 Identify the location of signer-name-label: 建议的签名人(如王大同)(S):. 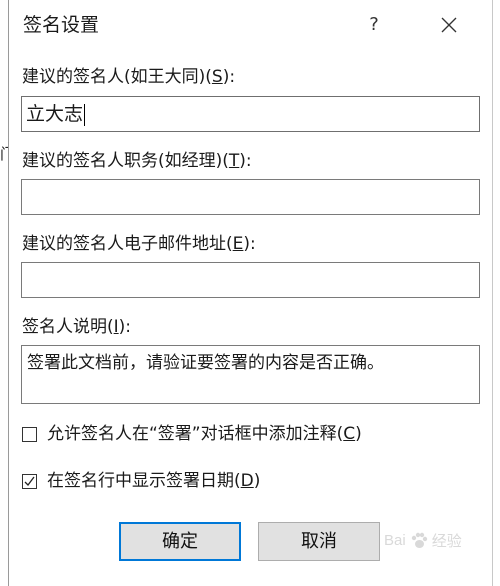
(129, 77).